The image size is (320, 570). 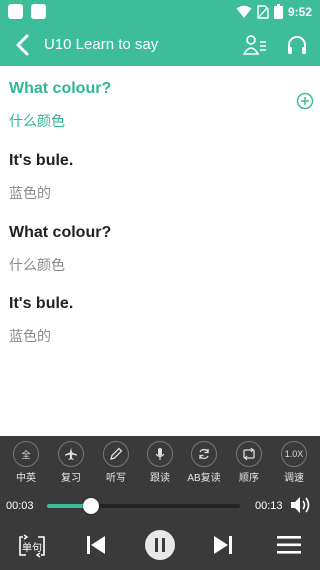 What do you see at coordinates (20, 506) in the screenshot?
I see `current-time: 00:03` at bounding box center [20, 506].